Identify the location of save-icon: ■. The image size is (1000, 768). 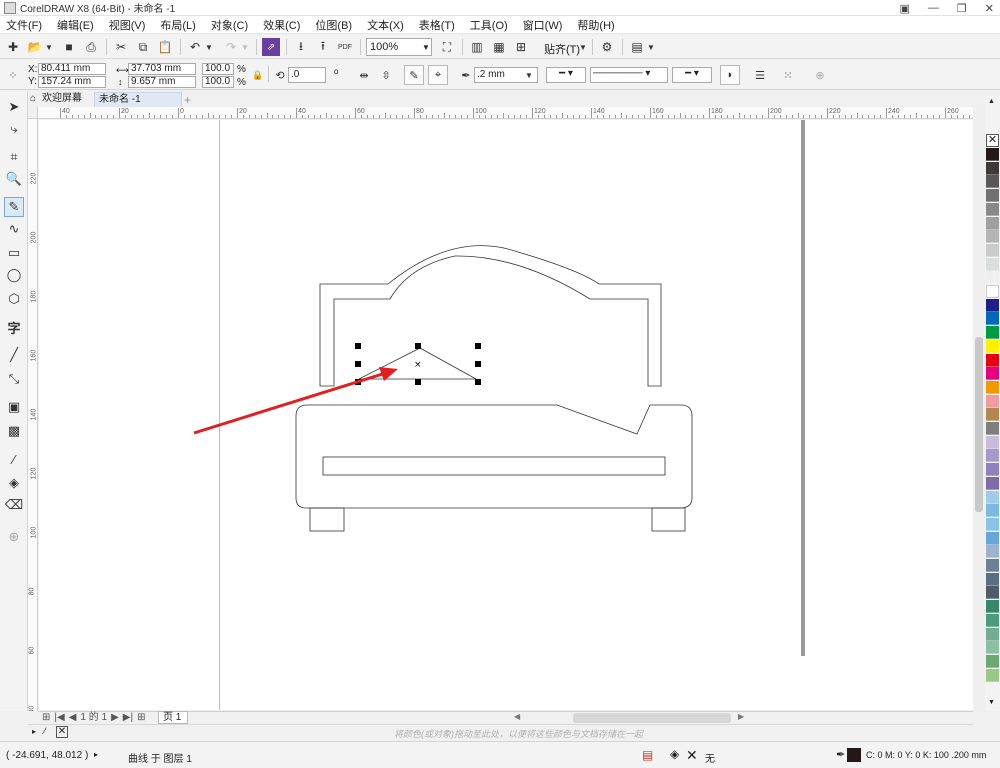
(69, 47).